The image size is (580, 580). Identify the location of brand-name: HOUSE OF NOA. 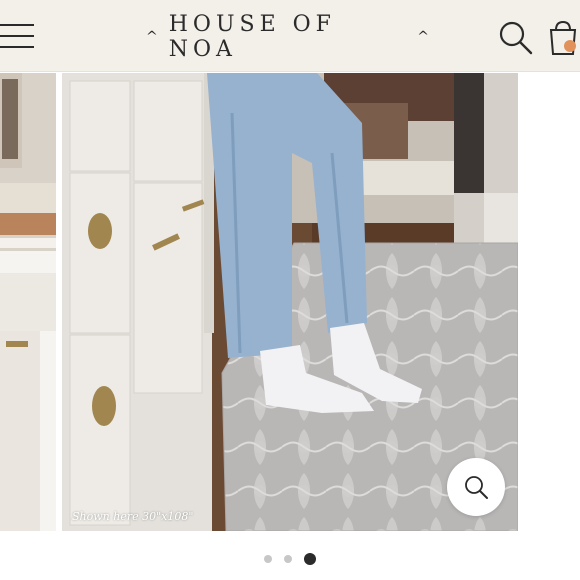
(252, 37).